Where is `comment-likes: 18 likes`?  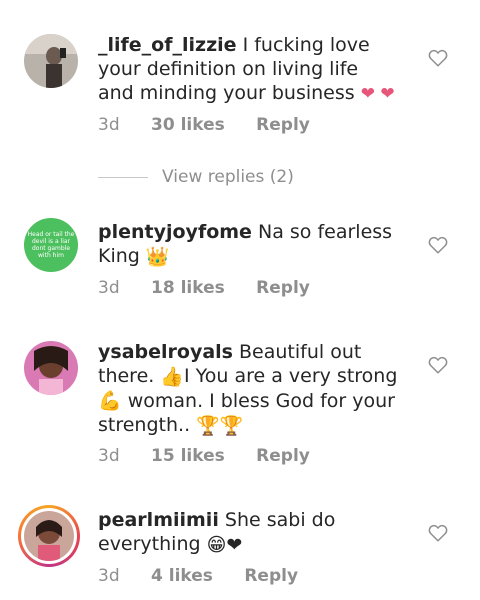 comment-likes: 18 likes is located at coordinates (188, 288).